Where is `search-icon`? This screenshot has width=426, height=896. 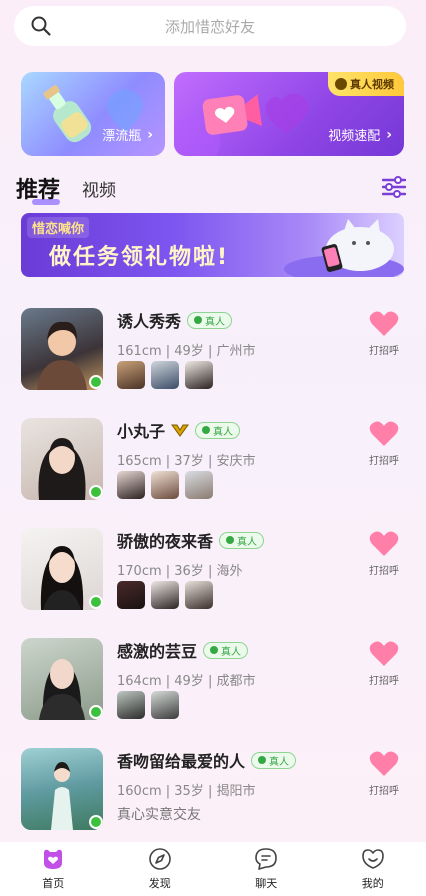
search-icon is located at coordinates (41, 26).